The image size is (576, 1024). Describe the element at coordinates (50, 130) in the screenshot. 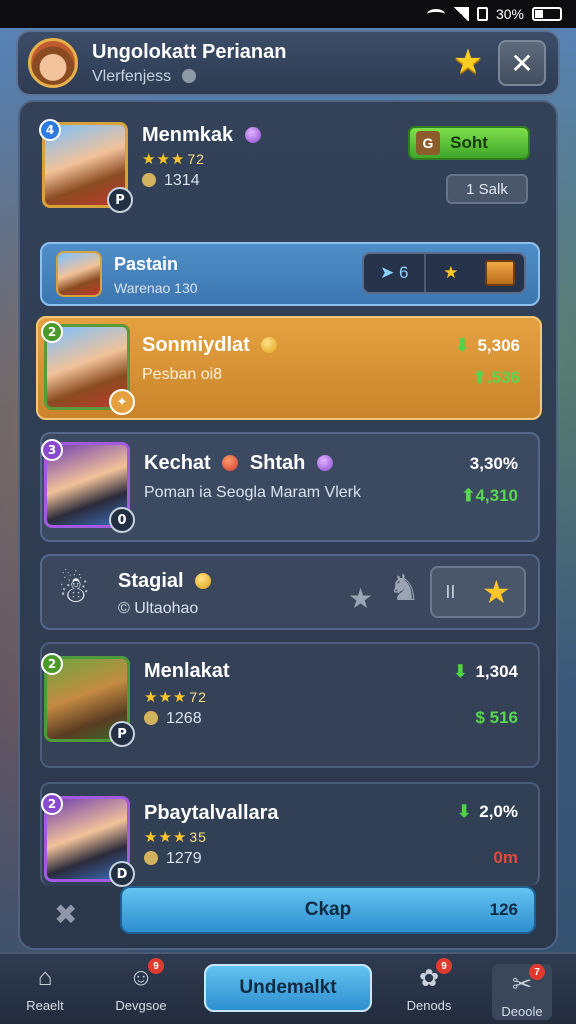

I see `level-badge: 4` at that location.